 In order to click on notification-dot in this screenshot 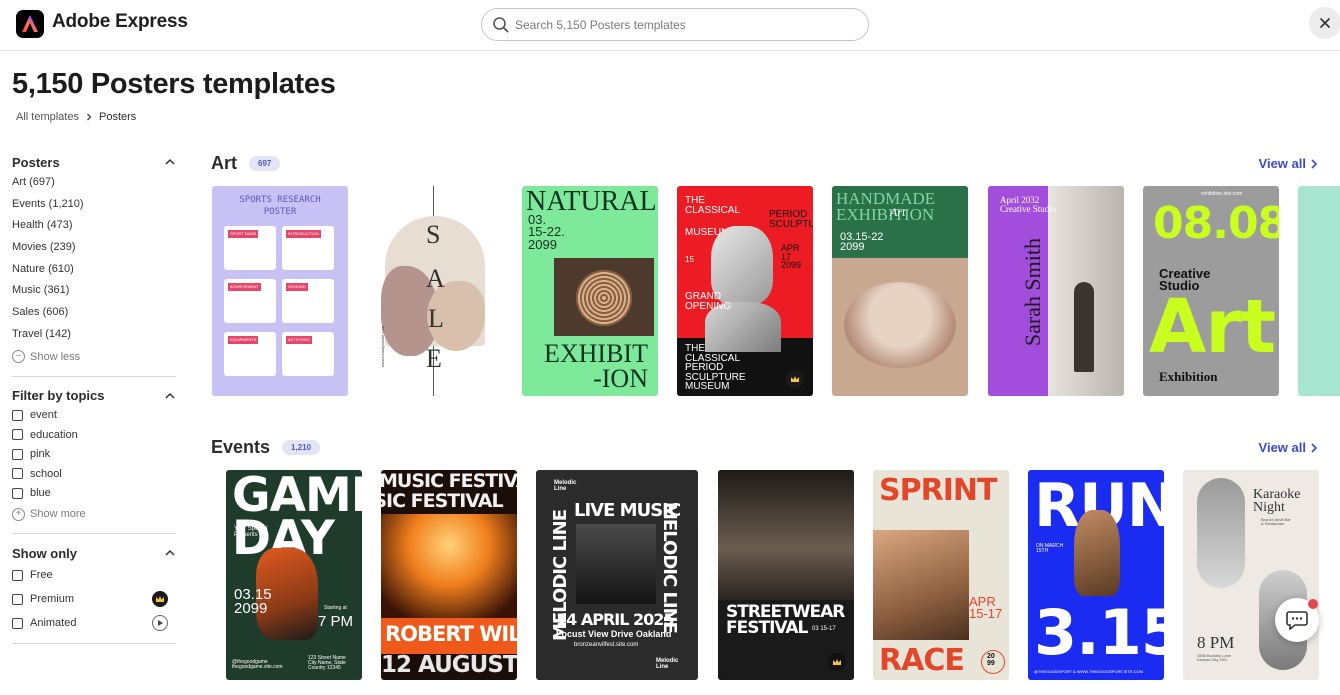, I will do `click(1313, 604)`.